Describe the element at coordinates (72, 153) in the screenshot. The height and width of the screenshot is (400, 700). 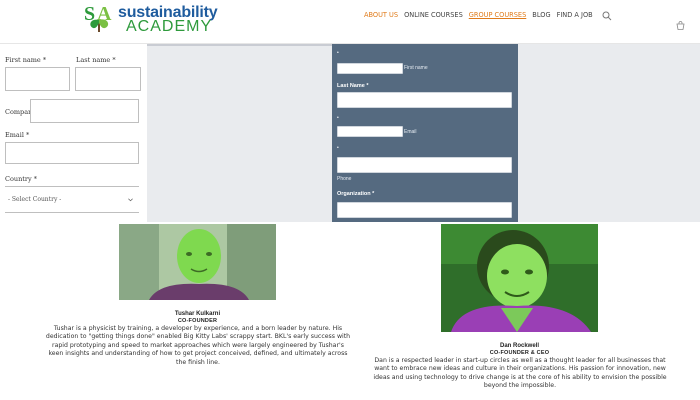
I see `email-field` at that location.